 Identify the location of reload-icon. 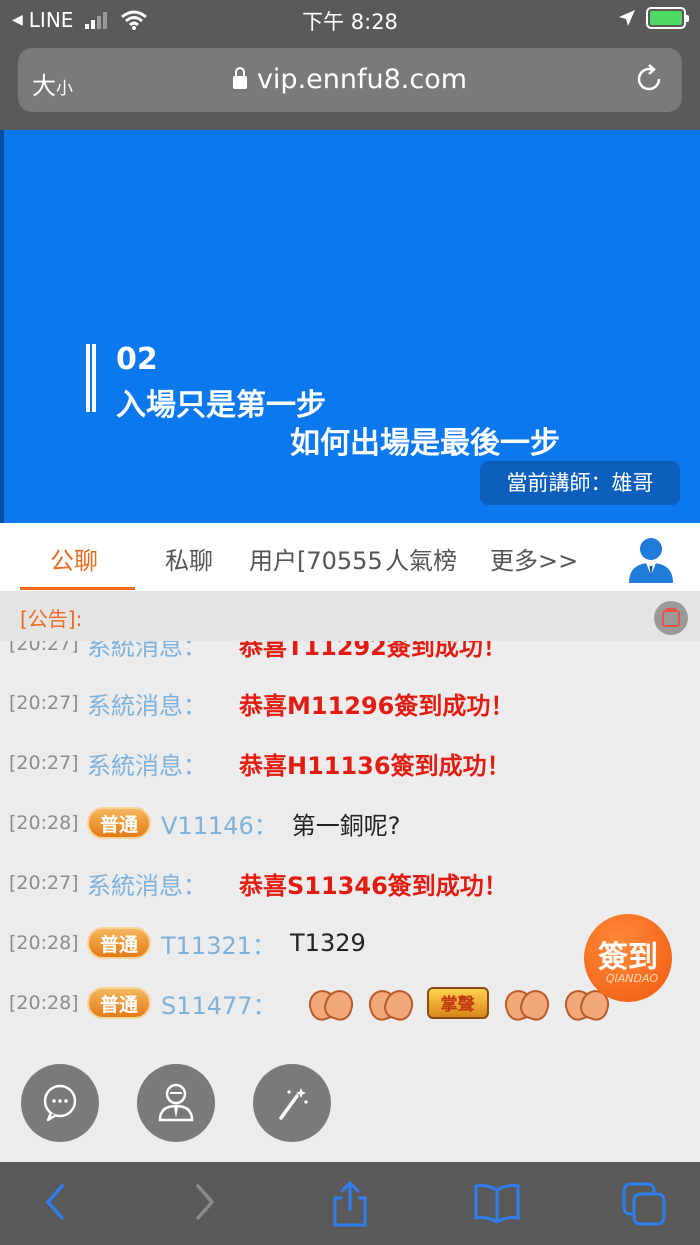
(649, 79).